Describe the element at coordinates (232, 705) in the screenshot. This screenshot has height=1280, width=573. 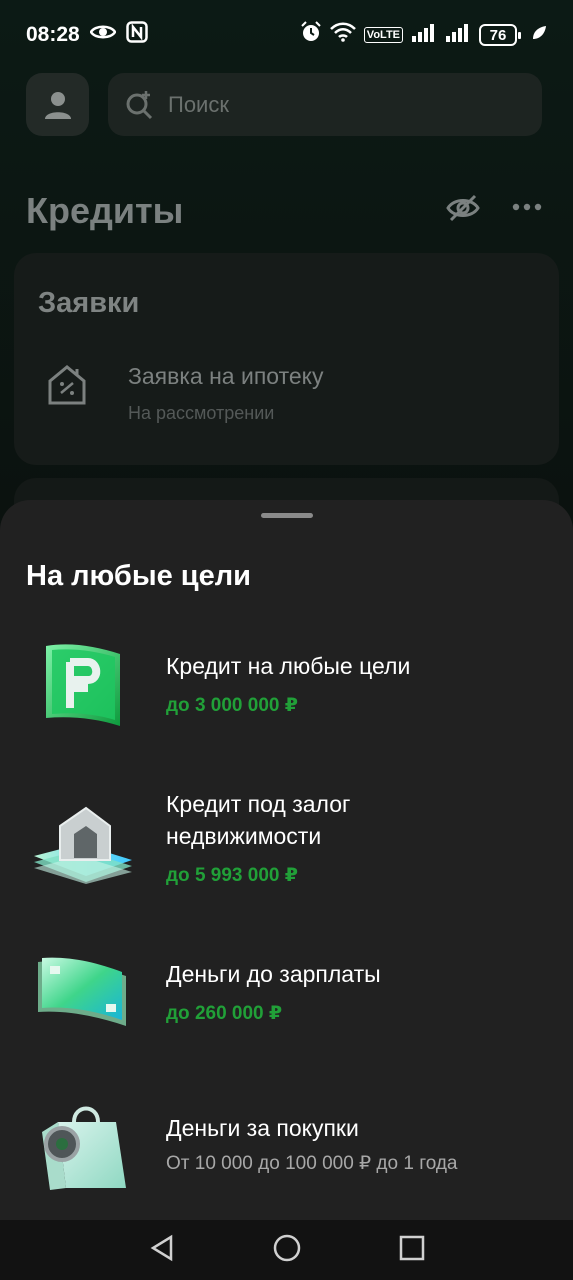
I see `product-amount: до 3 000 000 ₽` at that location.